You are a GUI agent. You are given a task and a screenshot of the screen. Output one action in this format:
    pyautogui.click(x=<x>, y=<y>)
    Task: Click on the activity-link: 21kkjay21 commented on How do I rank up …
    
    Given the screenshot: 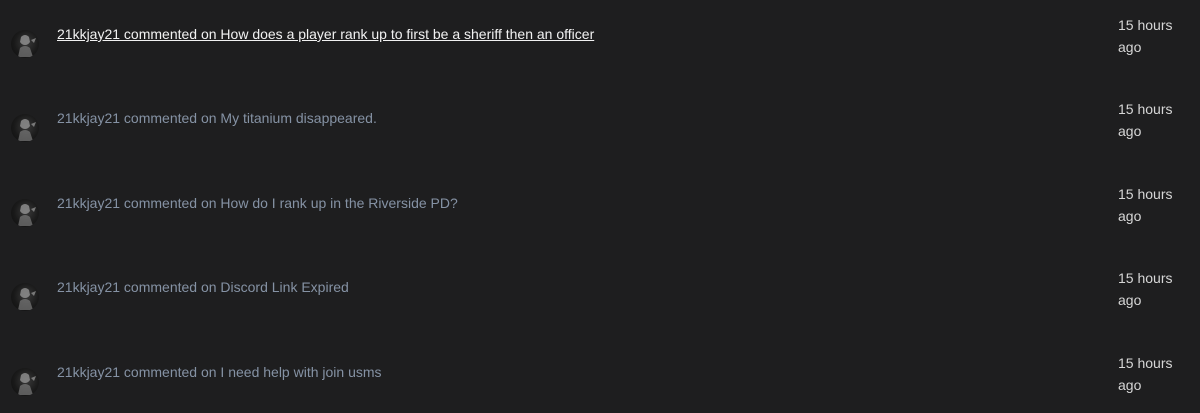 What is the action you would take?
    pyautogui.click(x=257, y=203)
    